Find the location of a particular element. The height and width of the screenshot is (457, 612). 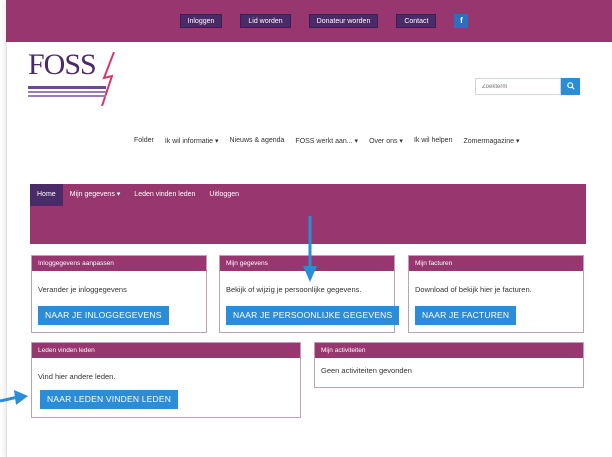

card-title: Leden vinden leden is located at coordinates (166, 350).